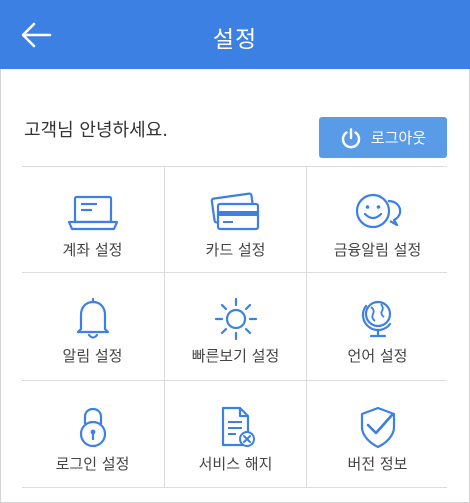 The width and height of the screenshot is (470, 503). Describe the element at coordinates (234, 211) in the screenshot. I see `credit-card-icon` at that location.